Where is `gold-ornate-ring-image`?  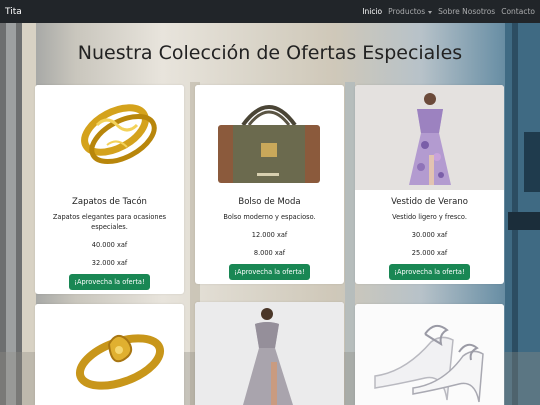
gold-ornate-ring-image is located at coordinates (109, 354).